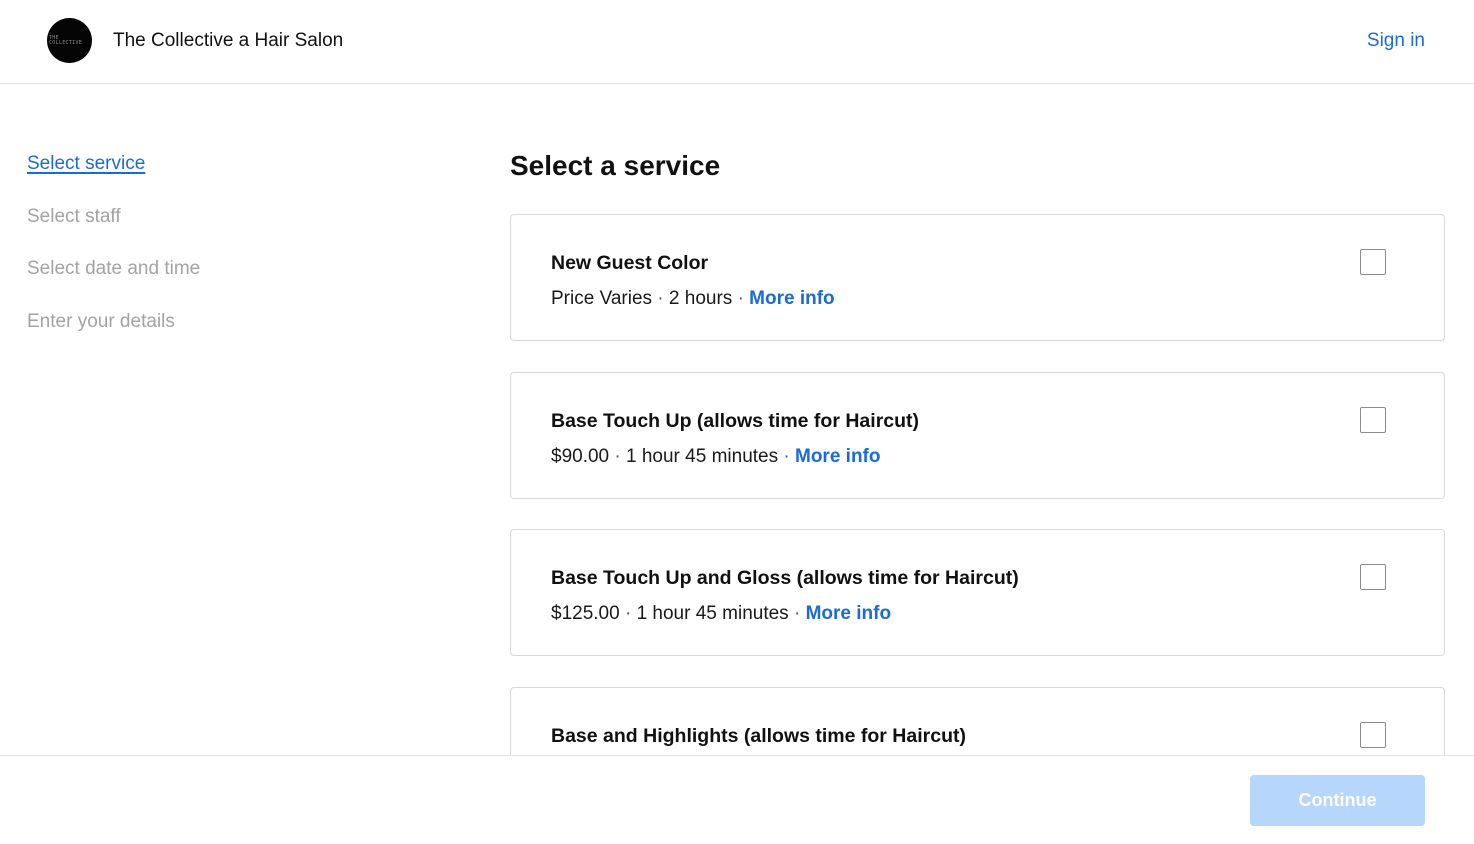  I want to click on step-enter-details: Enter your details, so click(101, 321).